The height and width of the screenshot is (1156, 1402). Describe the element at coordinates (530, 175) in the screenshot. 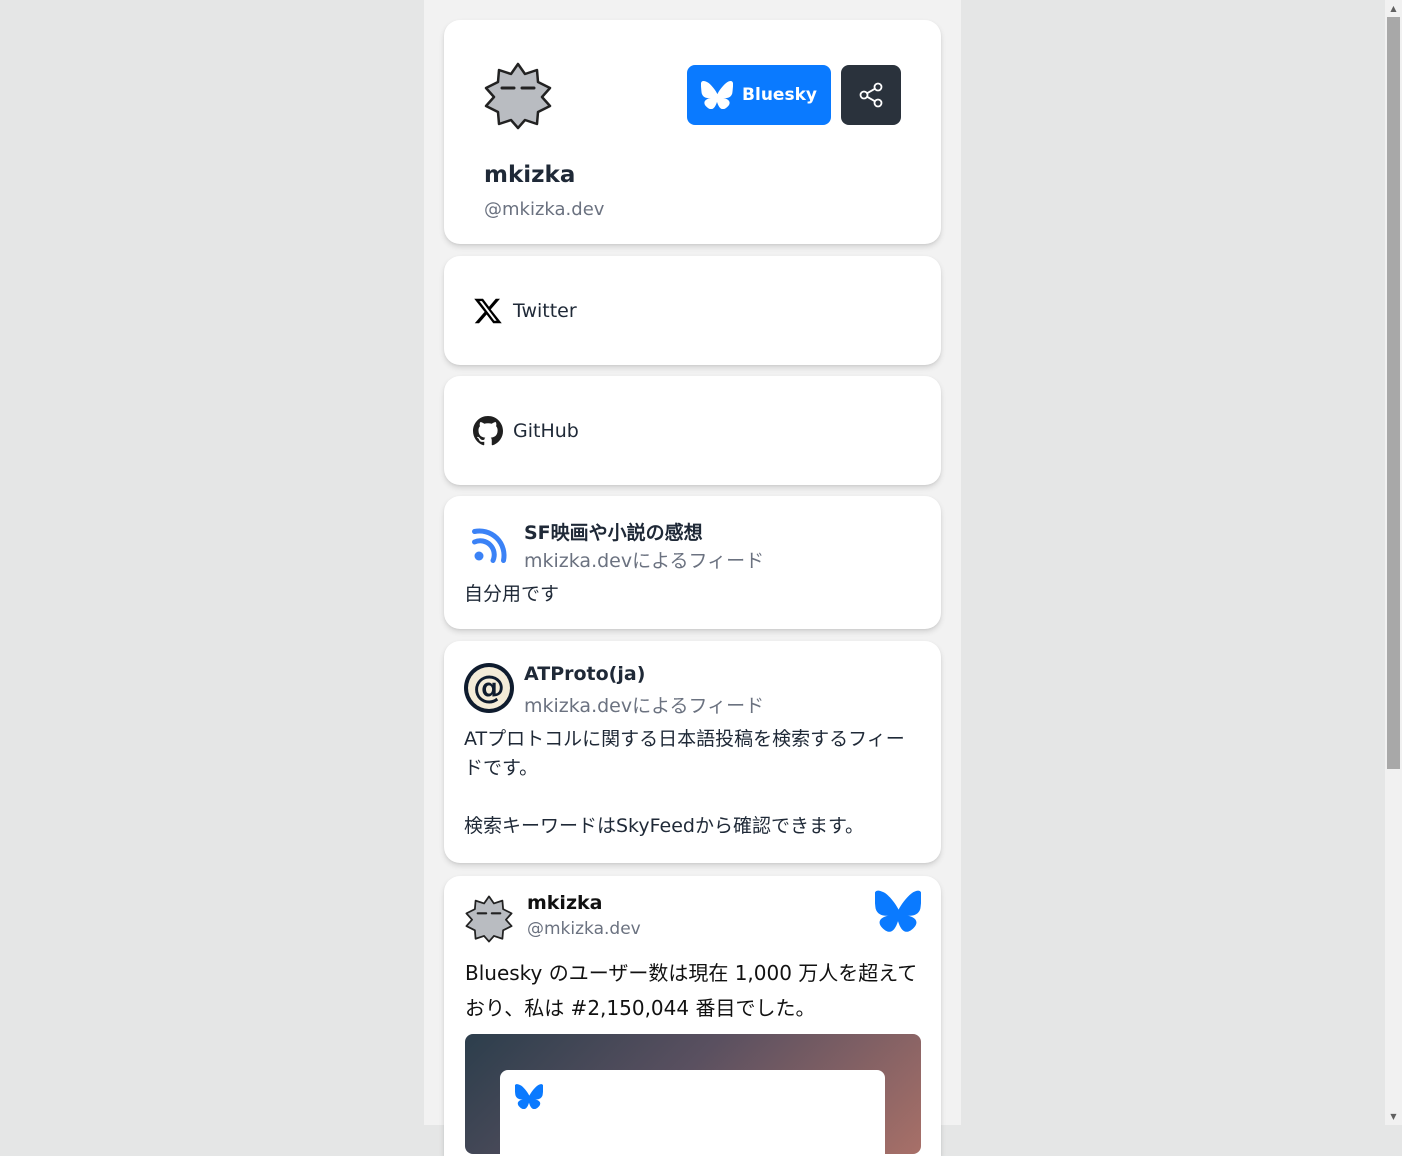

I see `profile-name: mkizka` at that location.